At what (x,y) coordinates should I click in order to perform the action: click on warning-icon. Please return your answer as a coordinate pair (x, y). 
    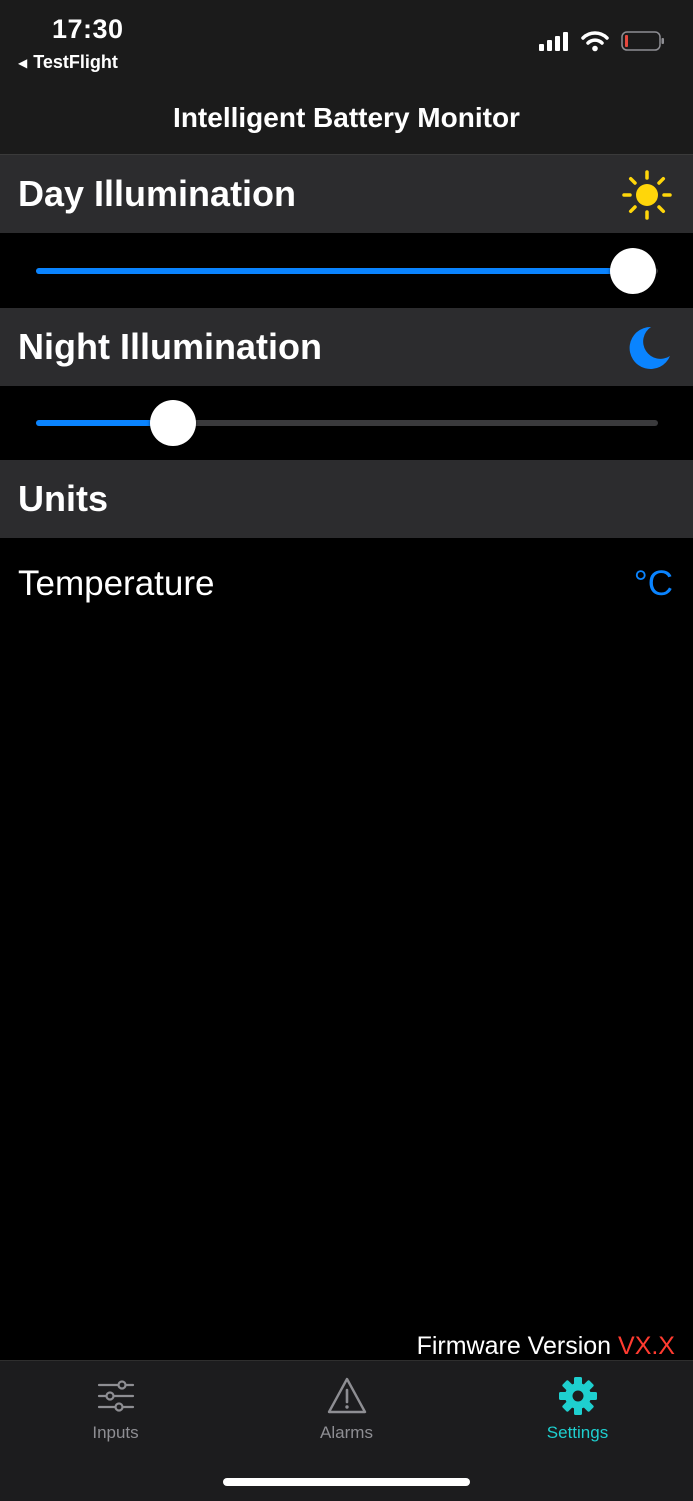
    Looking at the image, I should click on (346, 1395).